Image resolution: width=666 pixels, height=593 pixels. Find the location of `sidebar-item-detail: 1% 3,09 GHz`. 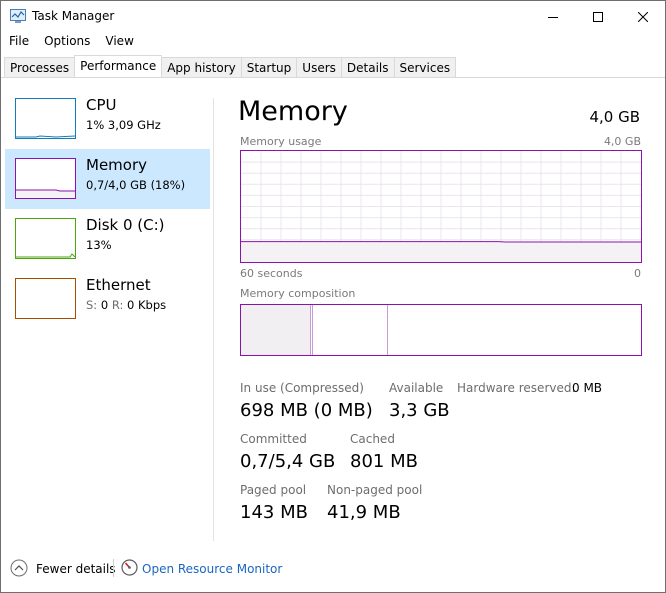

sidebar-item-detail: 1% 3,09 GHz is located at coordinates (123, 125).